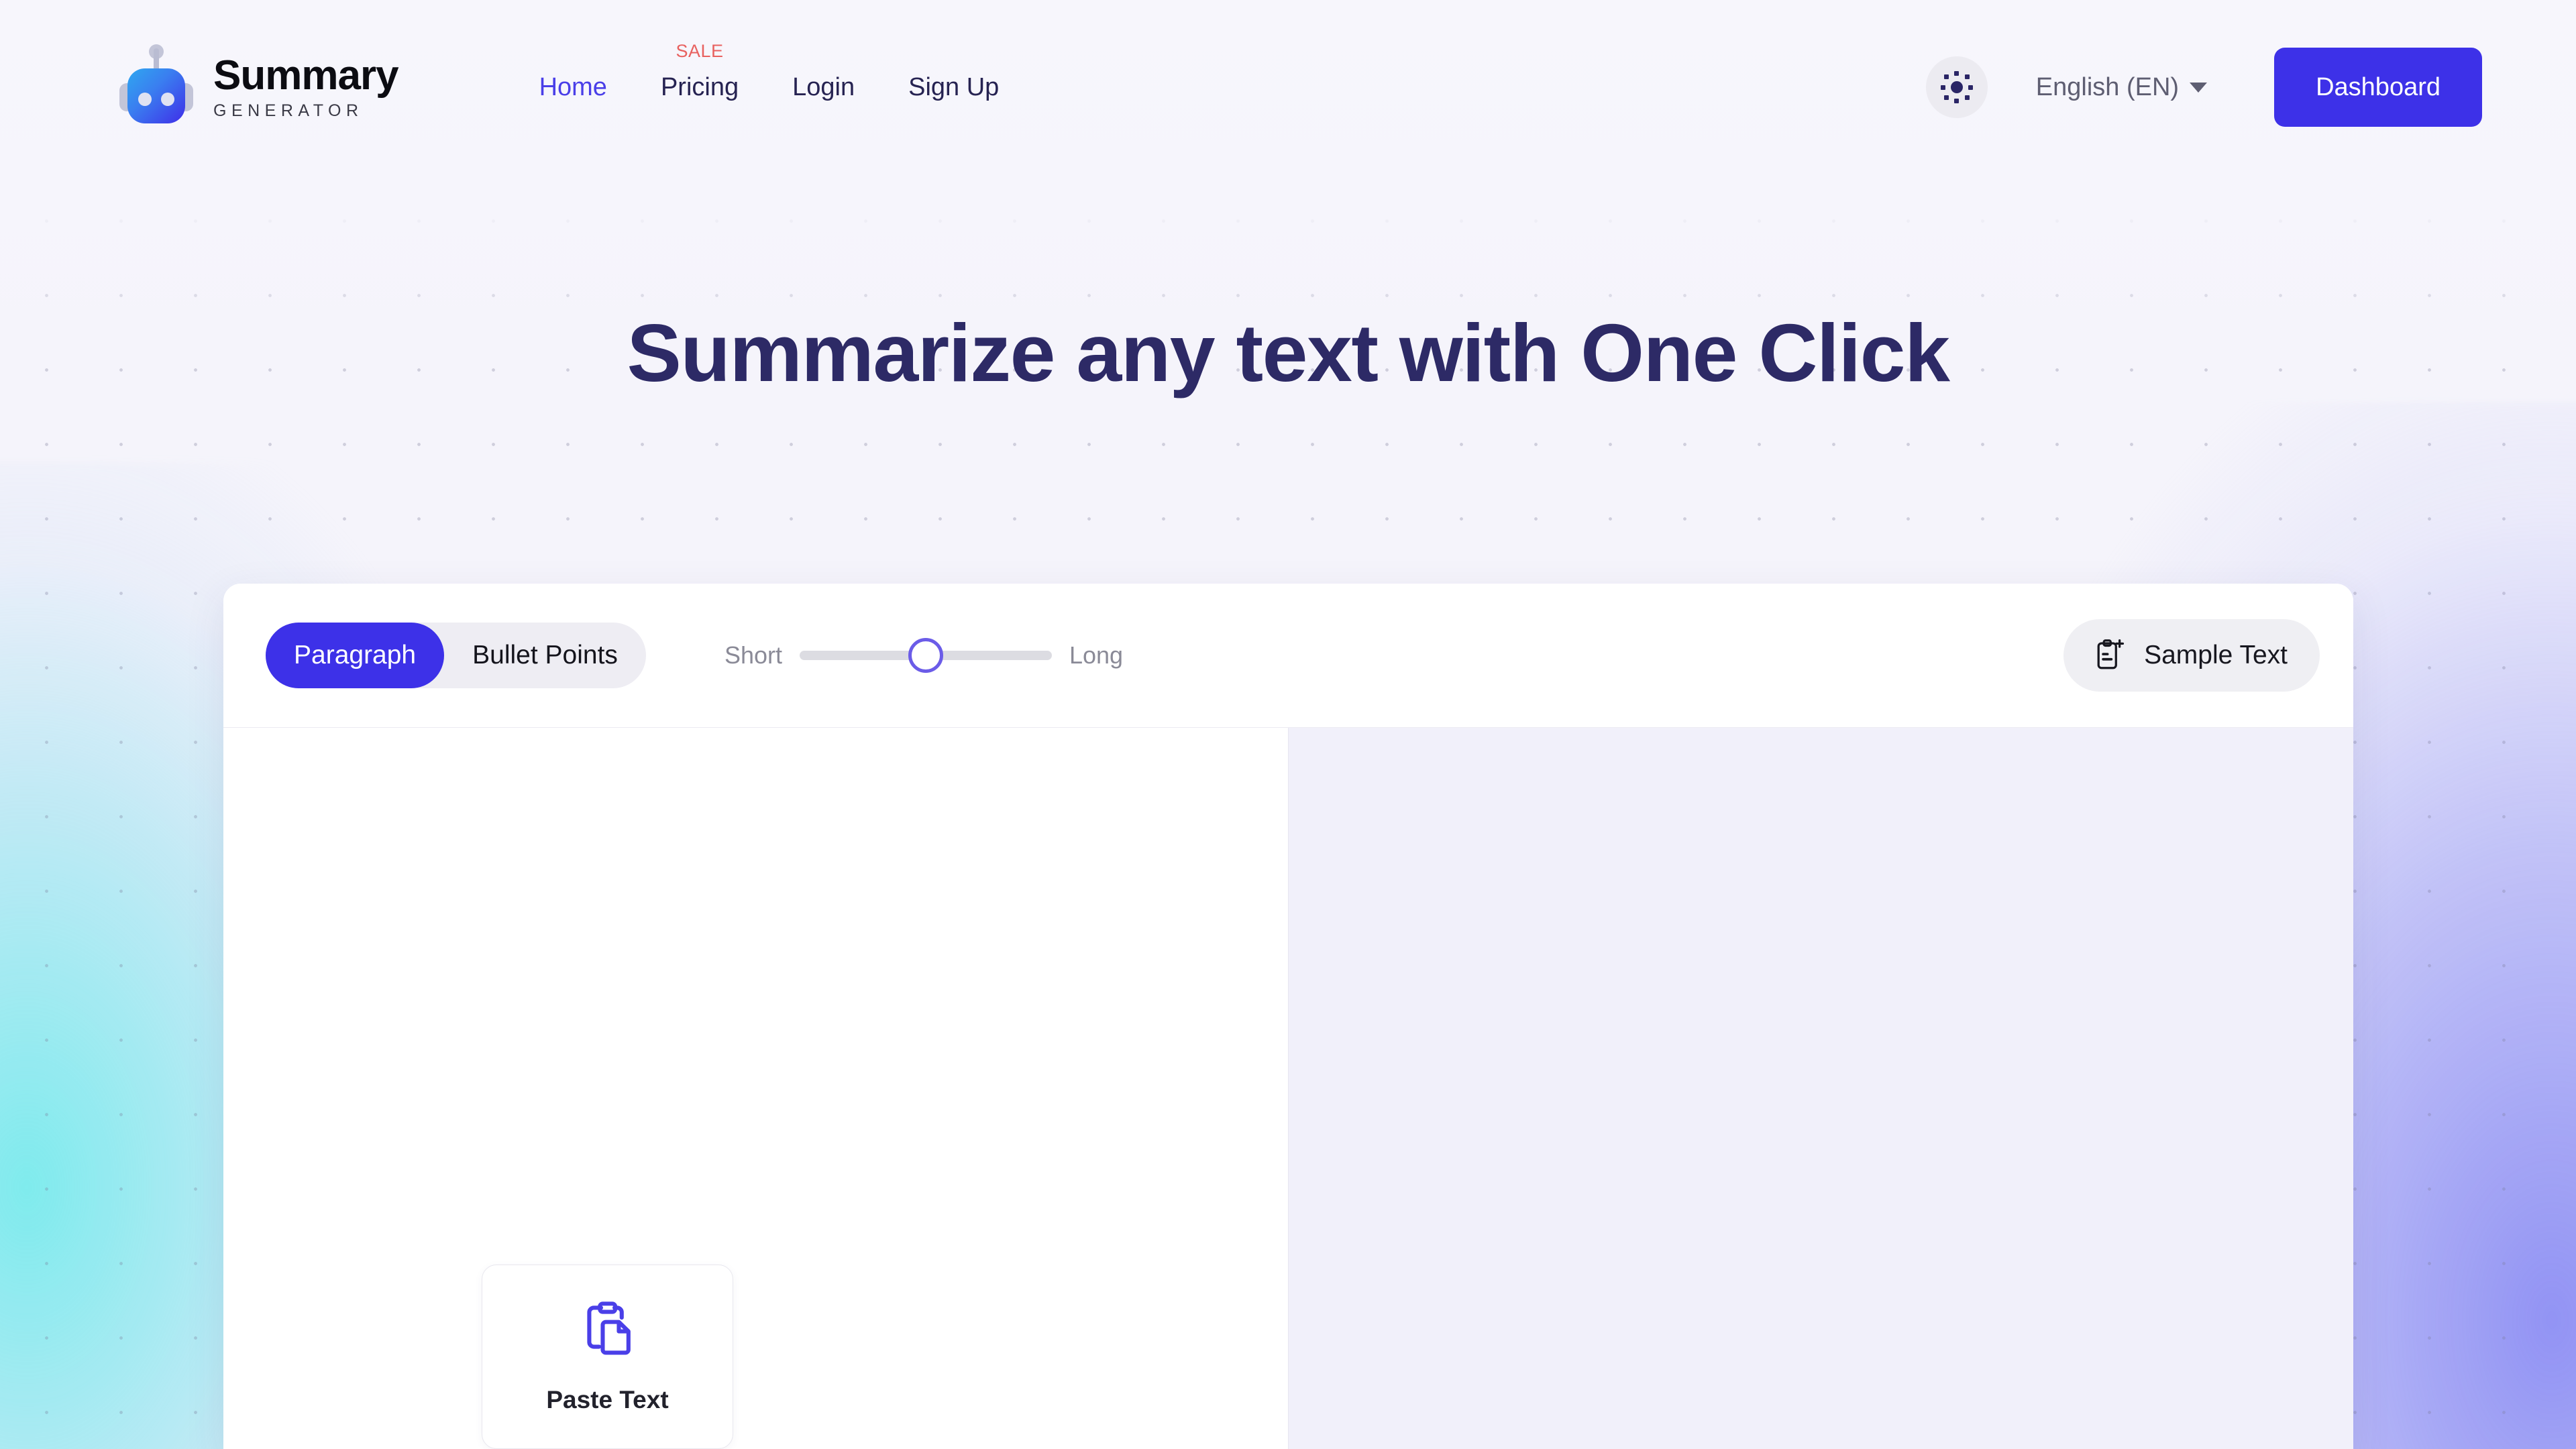  I want to click on nav-item-pricing: SALE Pricing, so click(699, 71).